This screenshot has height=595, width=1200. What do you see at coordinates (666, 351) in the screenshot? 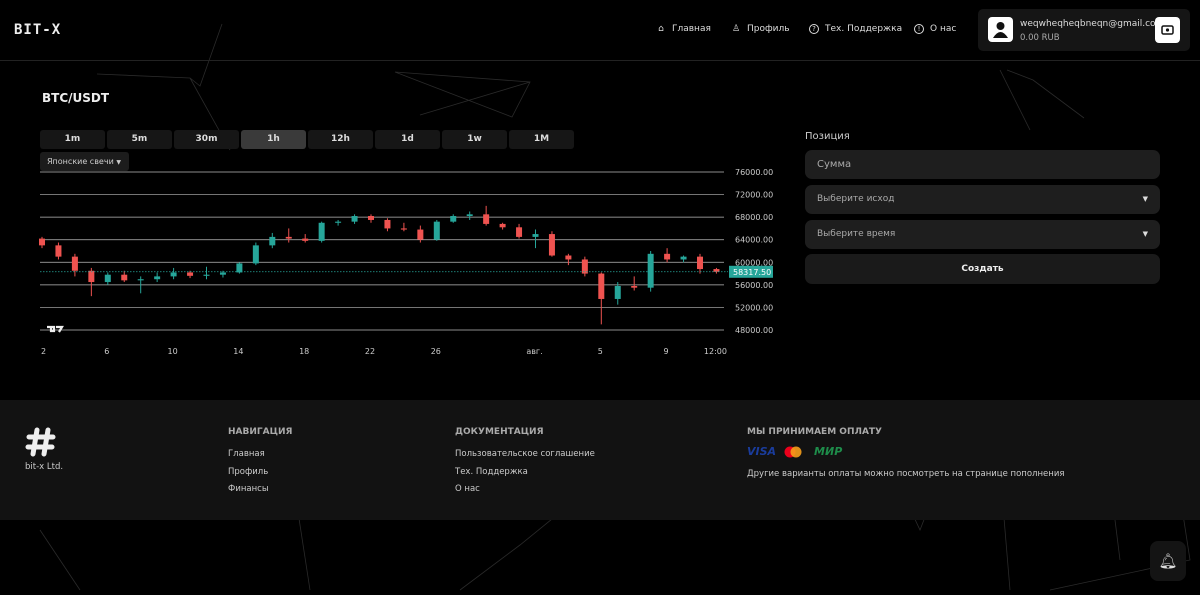
I see `x-tick-label: 9` at bounding box center [666, 351].